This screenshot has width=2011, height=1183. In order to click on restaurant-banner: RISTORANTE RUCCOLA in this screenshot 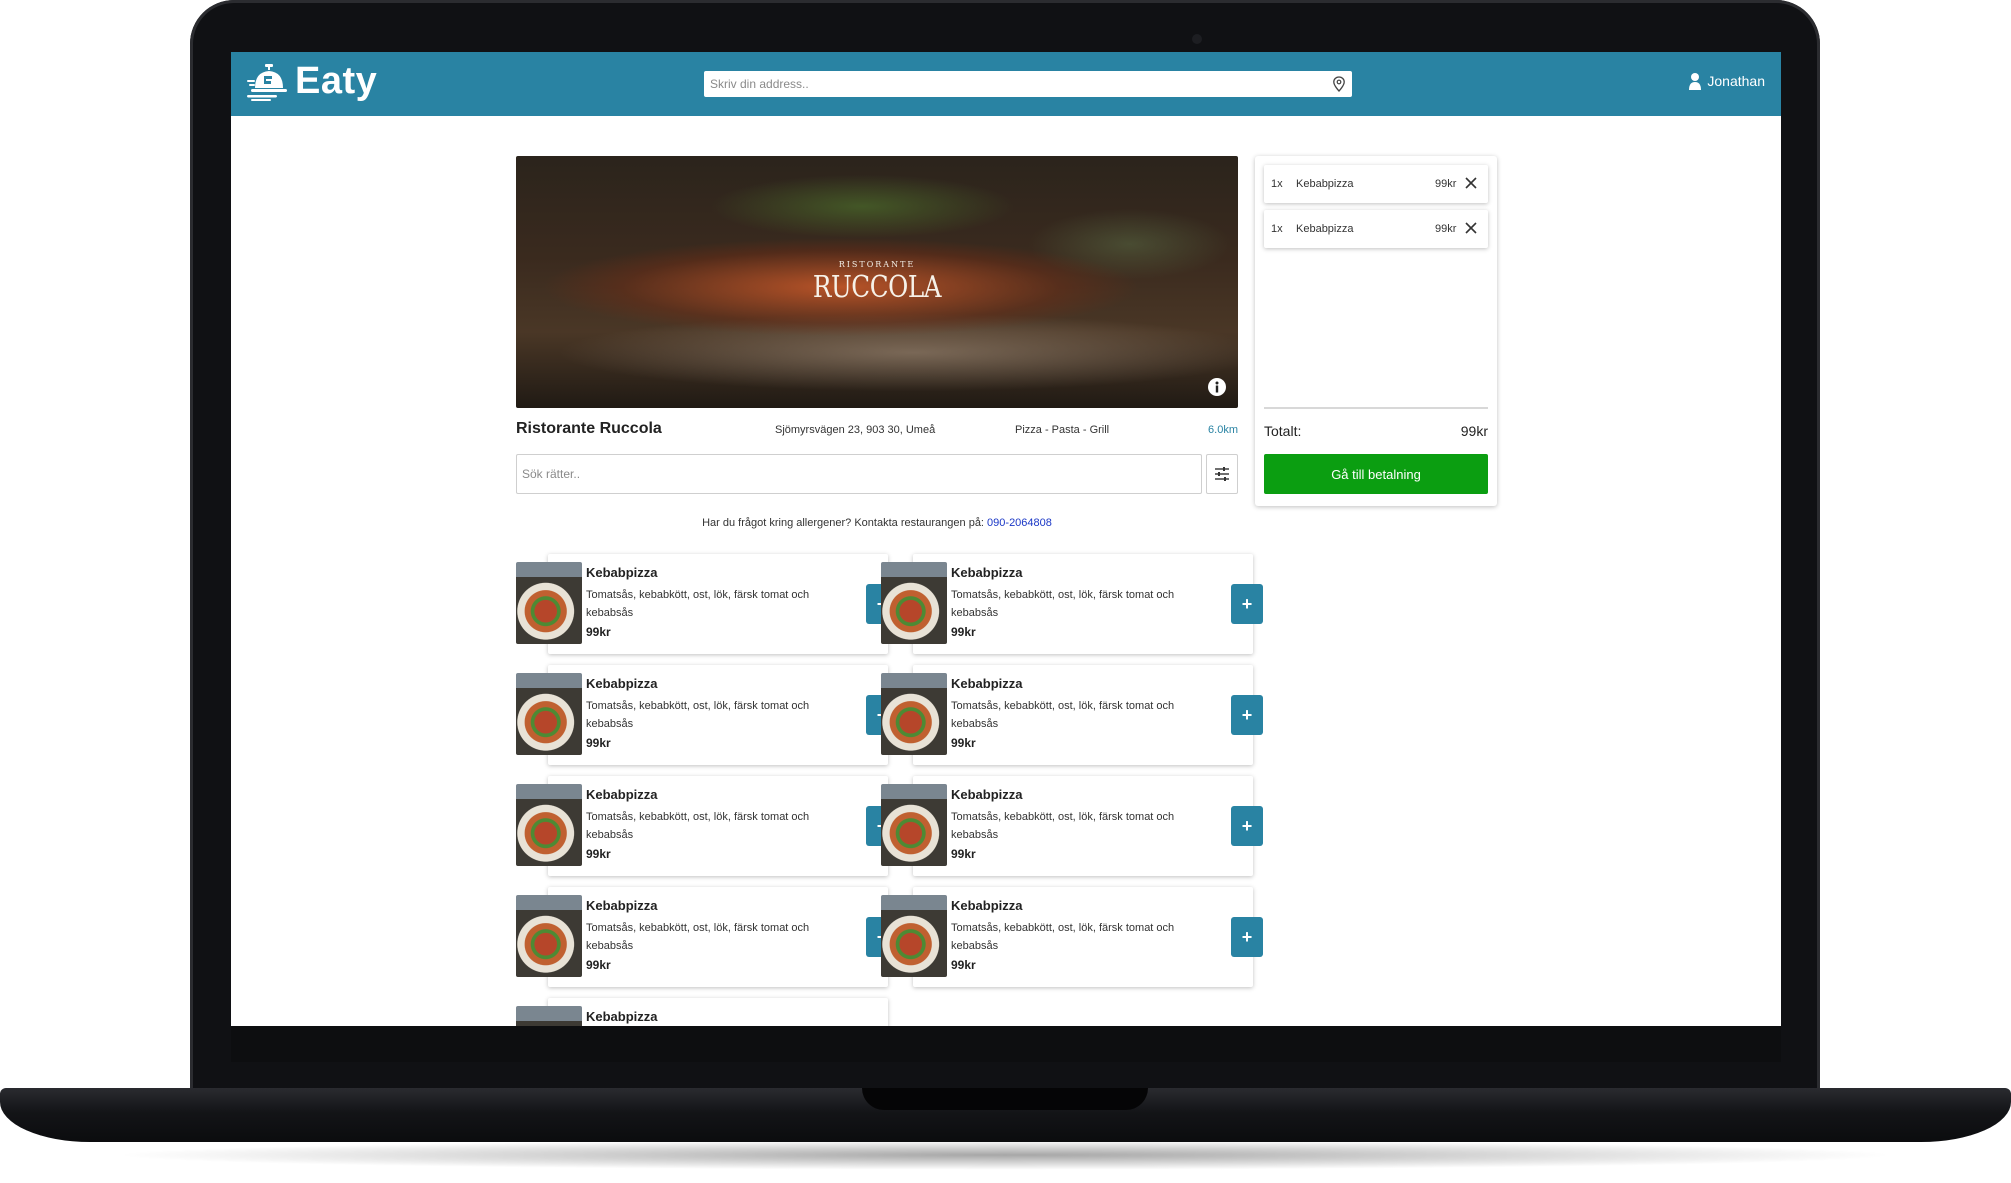, I will do `click(877, 282)`.